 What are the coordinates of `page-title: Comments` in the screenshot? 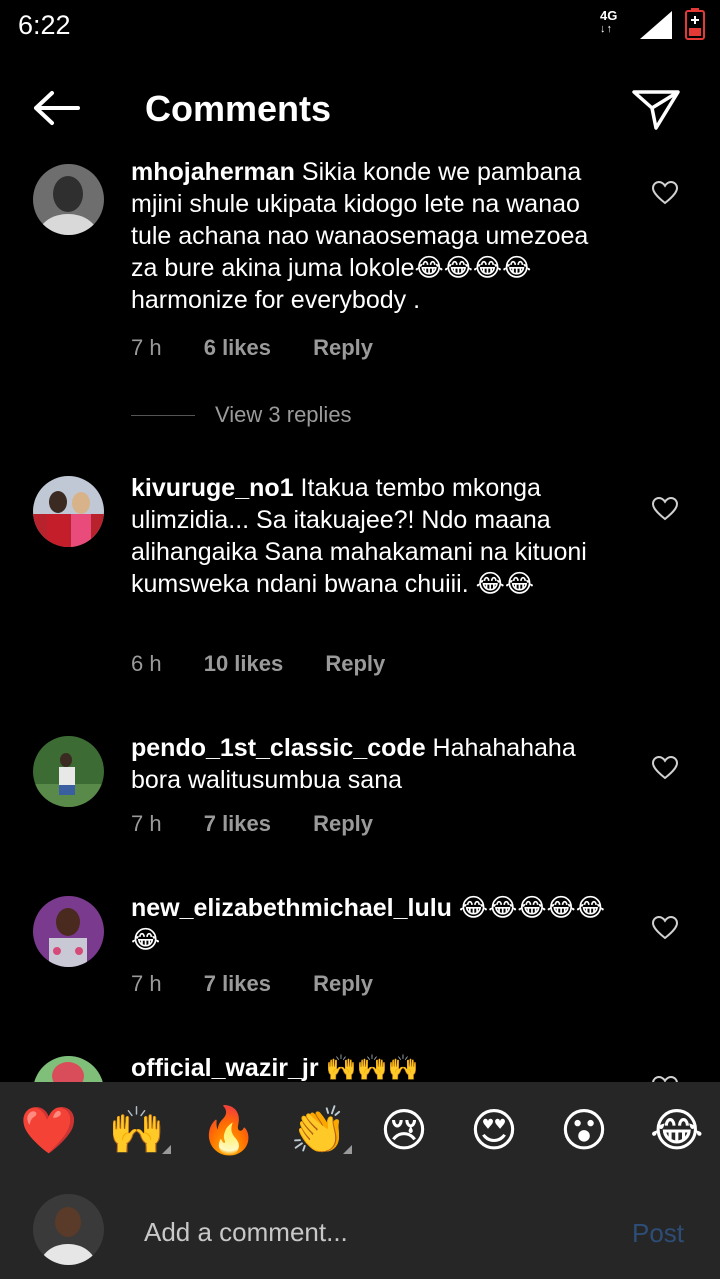 It's located at (238, 108).